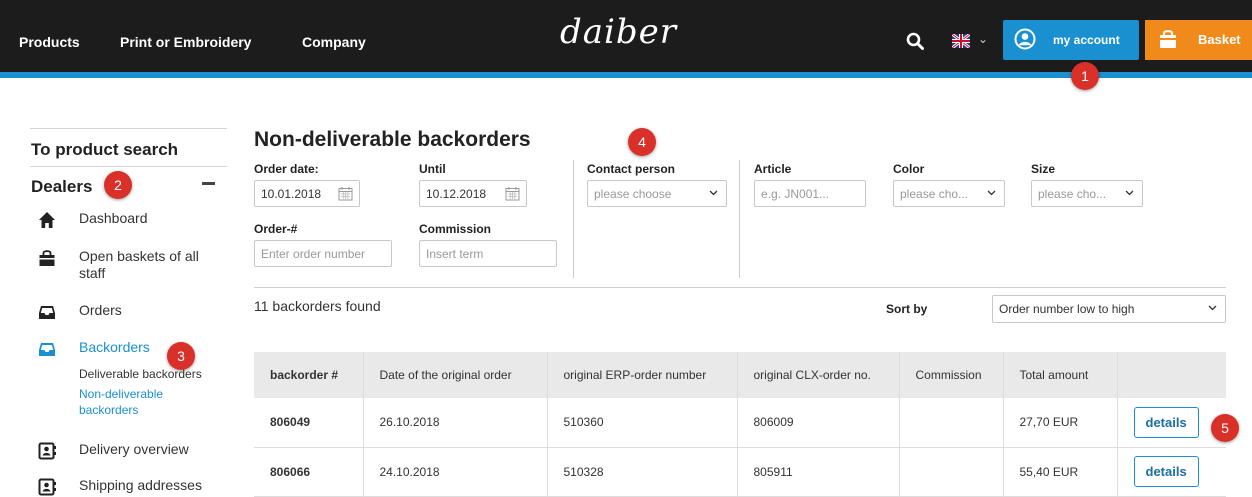 Image resolution: width=1252 pixels, height=497 pixels. Describe the element at coordinates (961, 41) in the screenshot. I see `uk-flag-icon` at that location.